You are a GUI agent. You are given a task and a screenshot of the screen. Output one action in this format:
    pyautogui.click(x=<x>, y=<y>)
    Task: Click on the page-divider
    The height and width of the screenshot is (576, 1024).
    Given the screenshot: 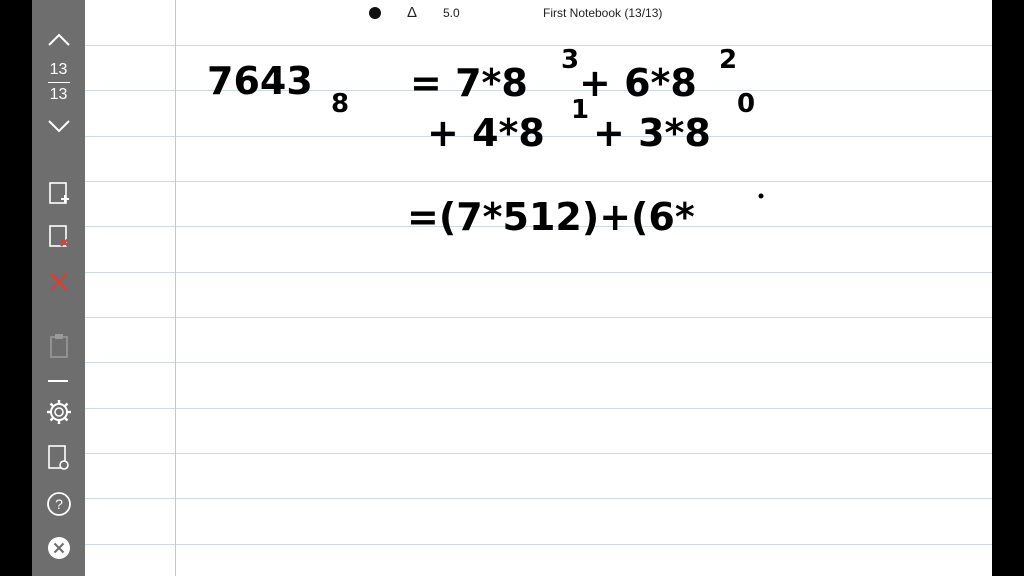 What is the action you would take?
    pyautogui.click(x=58, y=82)
    